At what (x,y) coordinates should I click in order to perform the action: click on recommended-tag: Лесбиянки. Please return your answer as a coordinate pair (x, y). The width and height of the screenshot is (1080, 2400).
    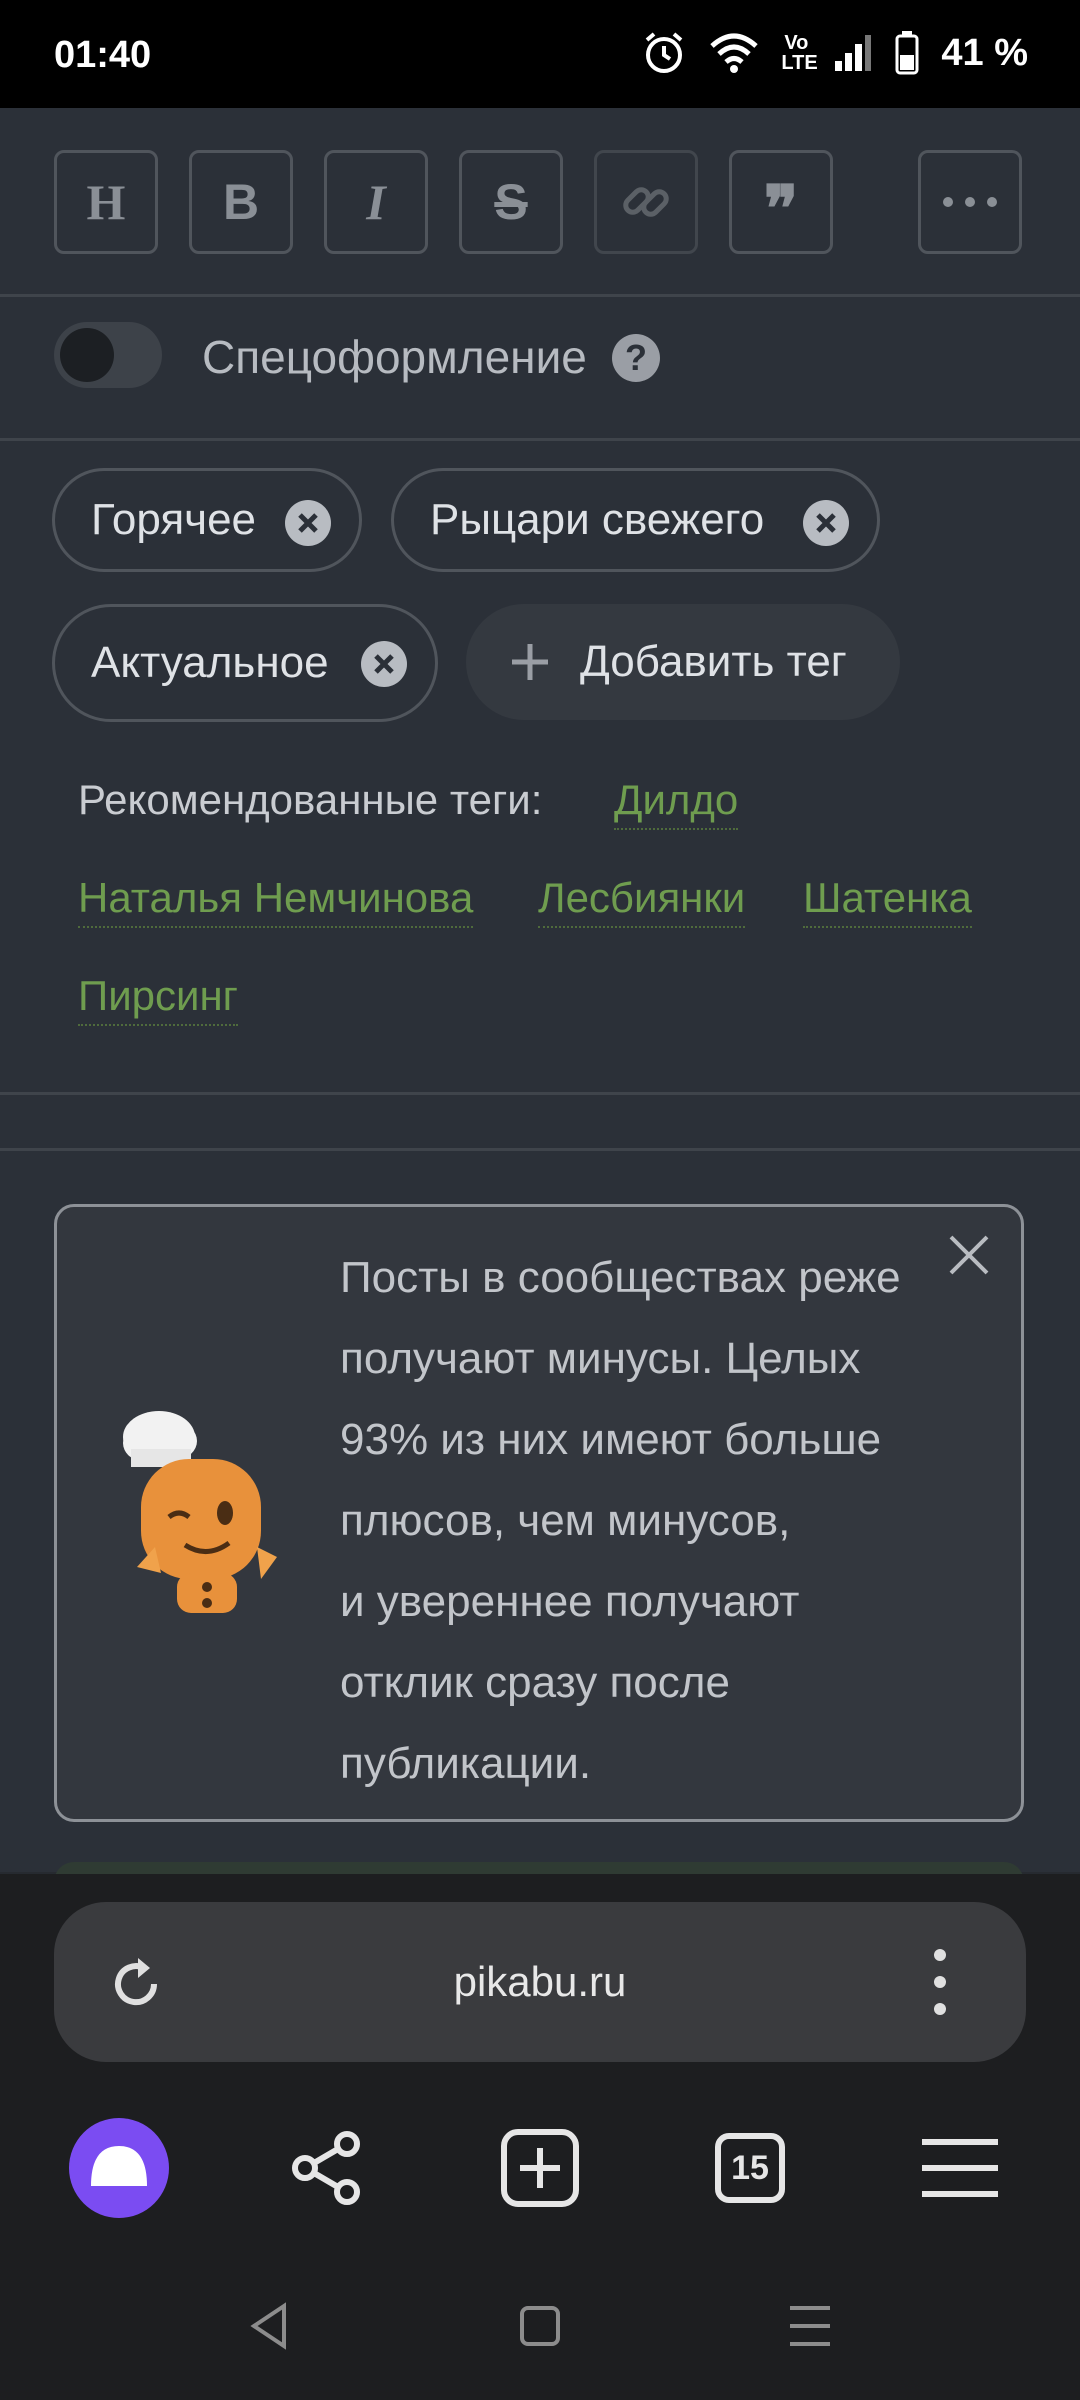
    Looking at the image, I should click on (642, 901).